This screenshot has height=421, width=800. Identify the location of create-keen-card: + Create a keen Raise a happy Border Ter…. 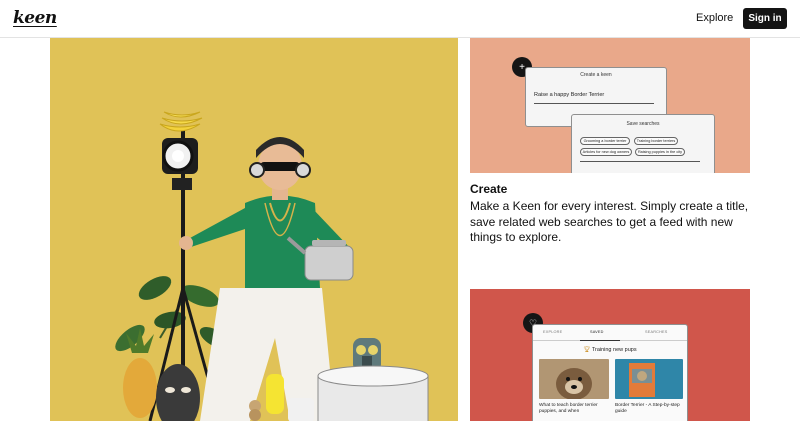
(610, 105).